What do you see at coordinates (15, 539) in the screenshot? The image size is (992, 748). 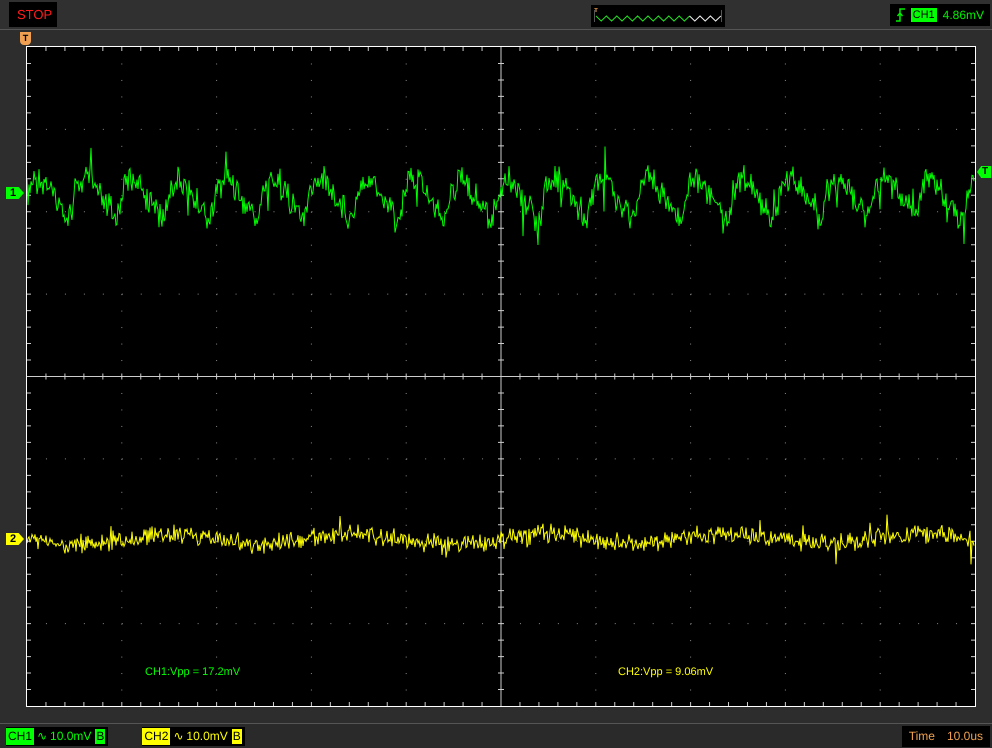 I see `channel-marker: 2` at bounding box center [15, 539].